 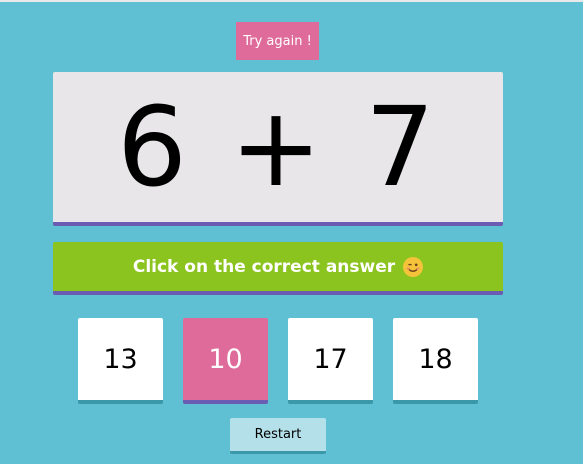 I want to click on answer-value: 10, so click(x=225, y=359).